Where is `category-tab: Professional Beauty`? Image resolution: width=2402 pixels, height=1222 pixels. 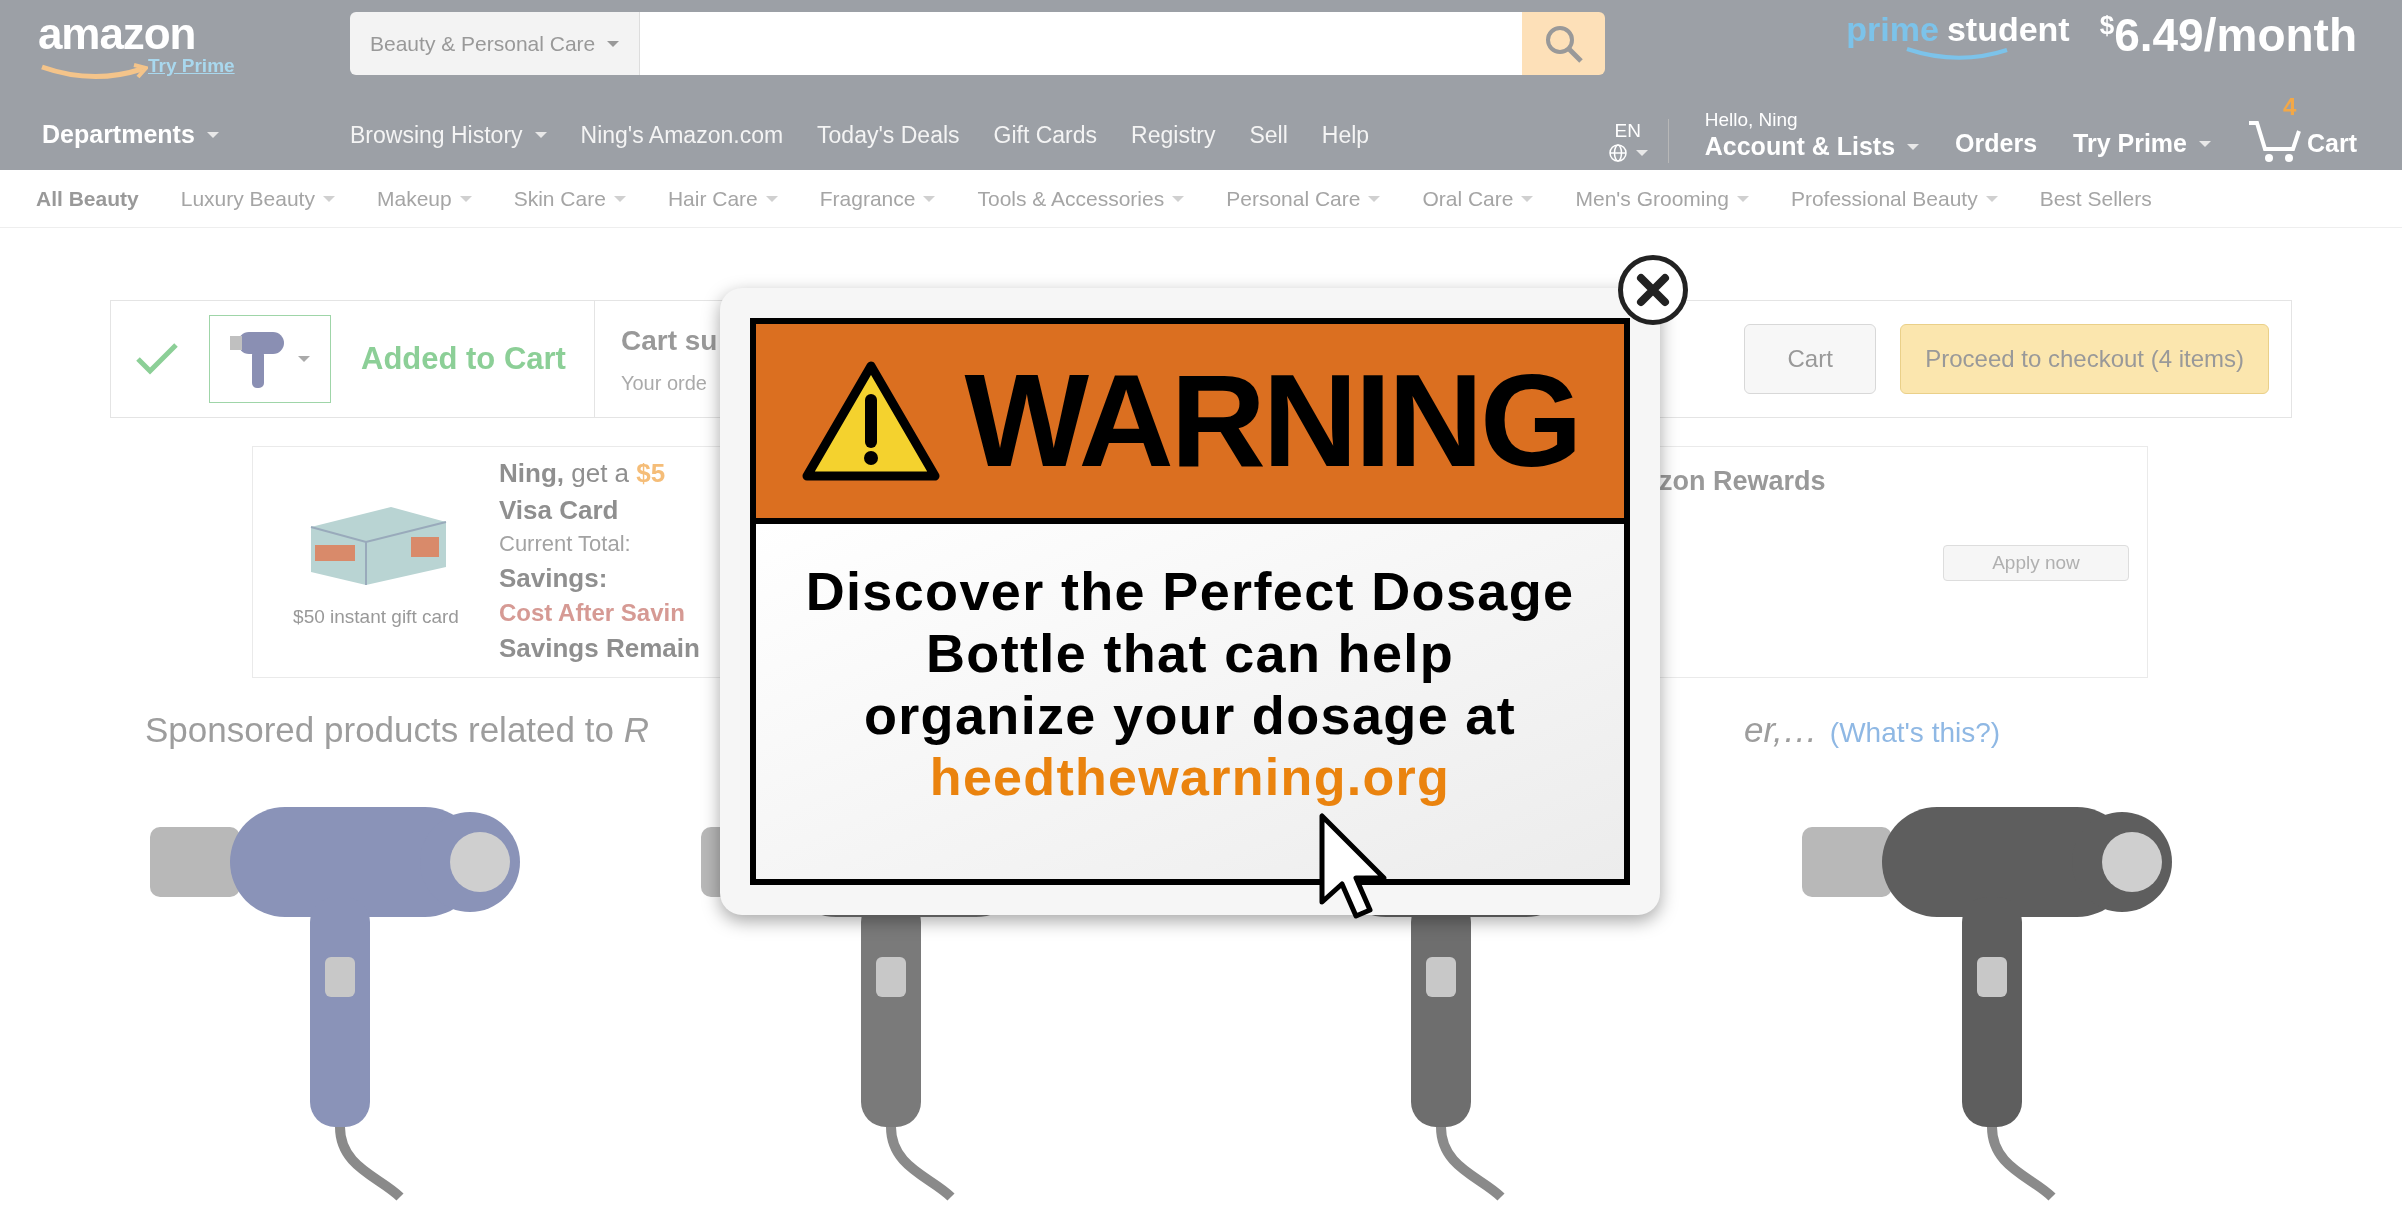 category-tab: Professional Beauty is located at coordinates (1894, 198).